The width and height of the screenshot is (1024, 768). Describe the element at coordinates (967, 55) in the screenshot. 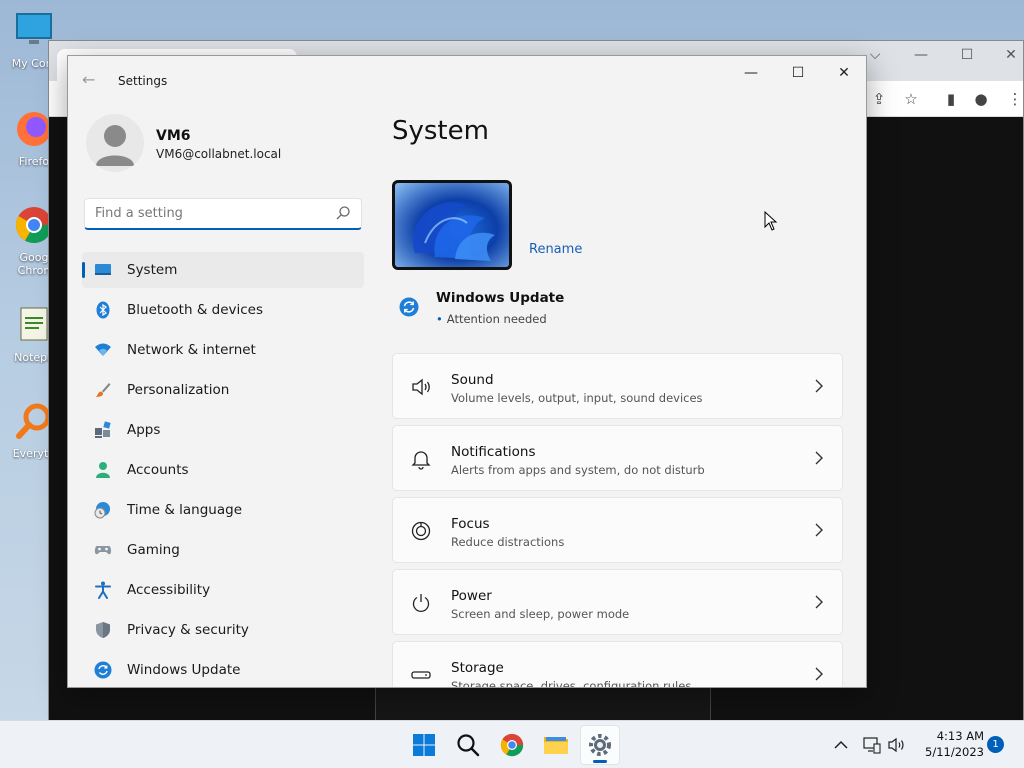

I see `browser-maximize-button: ☐` at that location.